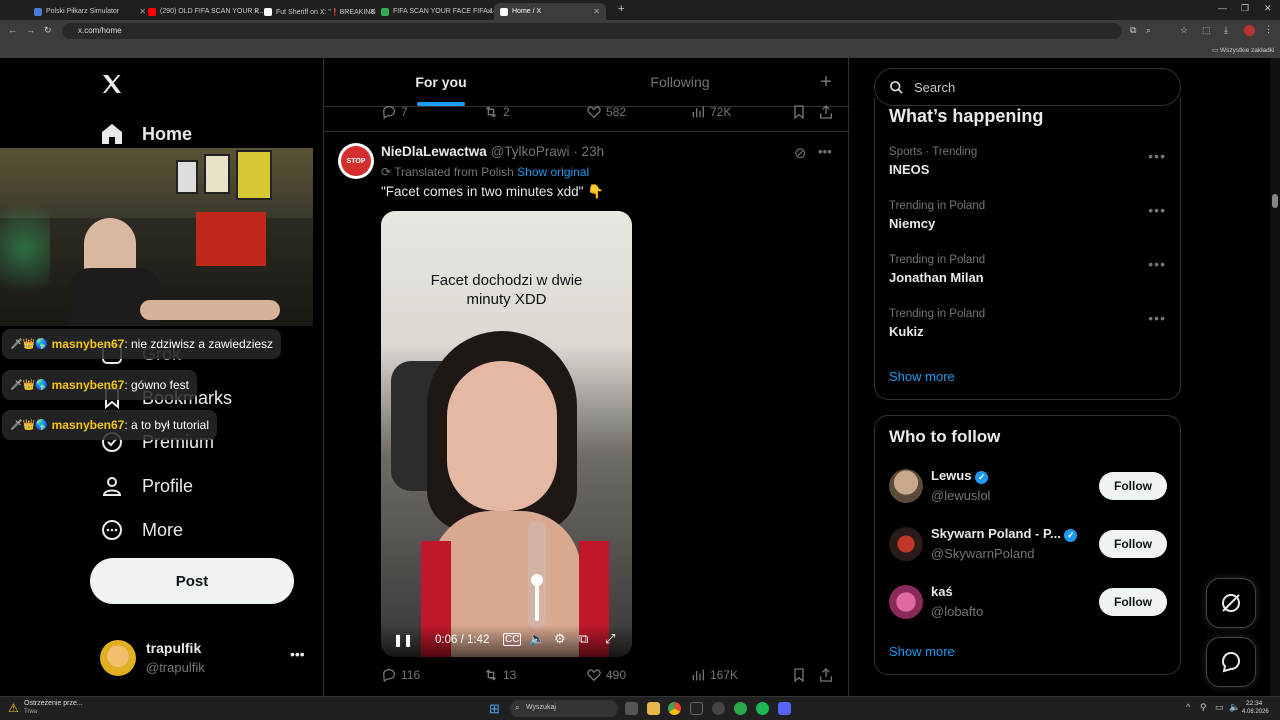 The image size is (1280, 720). What do you see at coordinates (48, 30) in the screenshot?
I see `reload-icon: ↻` at bounding box center [48, 30].